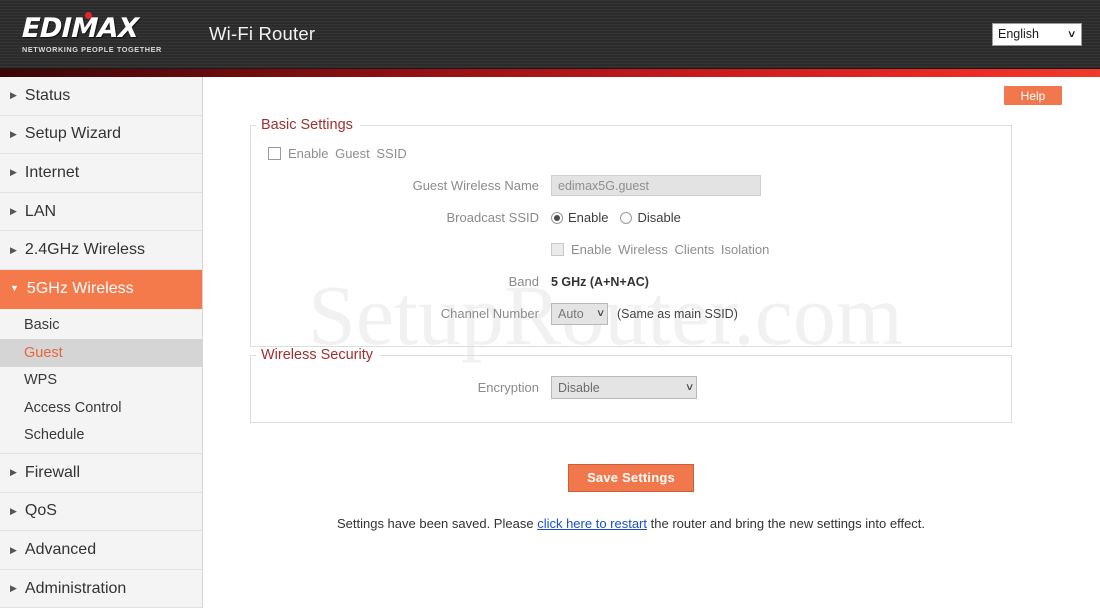 The height and width of the screenshot is (608, 1100). I want to click on sidebar-item-label: Administration, so click(75, 588).